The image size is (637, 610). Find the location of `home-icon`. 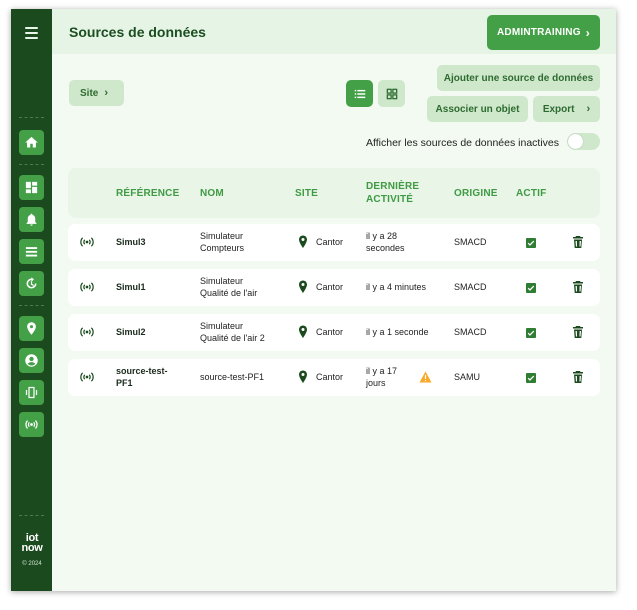

home-icon is located at coordinates (31, 142).